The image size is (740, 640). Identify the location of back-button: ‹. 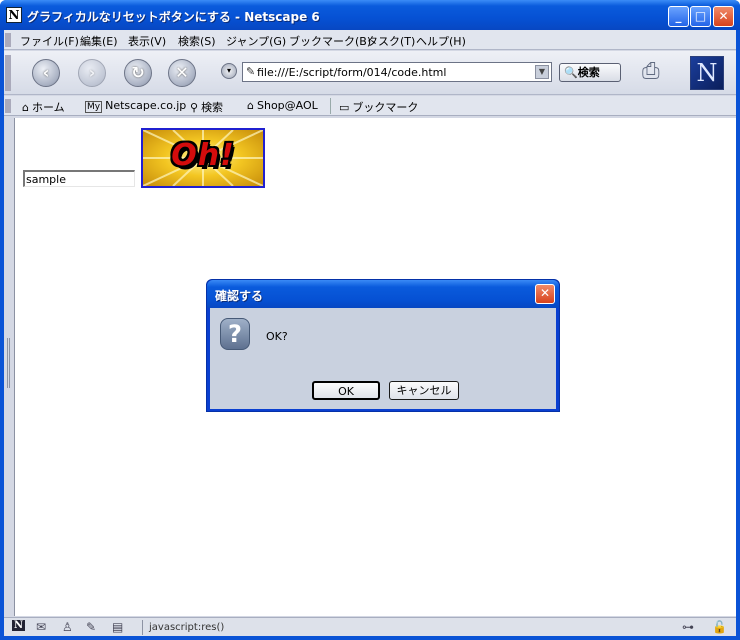
(46, 73).